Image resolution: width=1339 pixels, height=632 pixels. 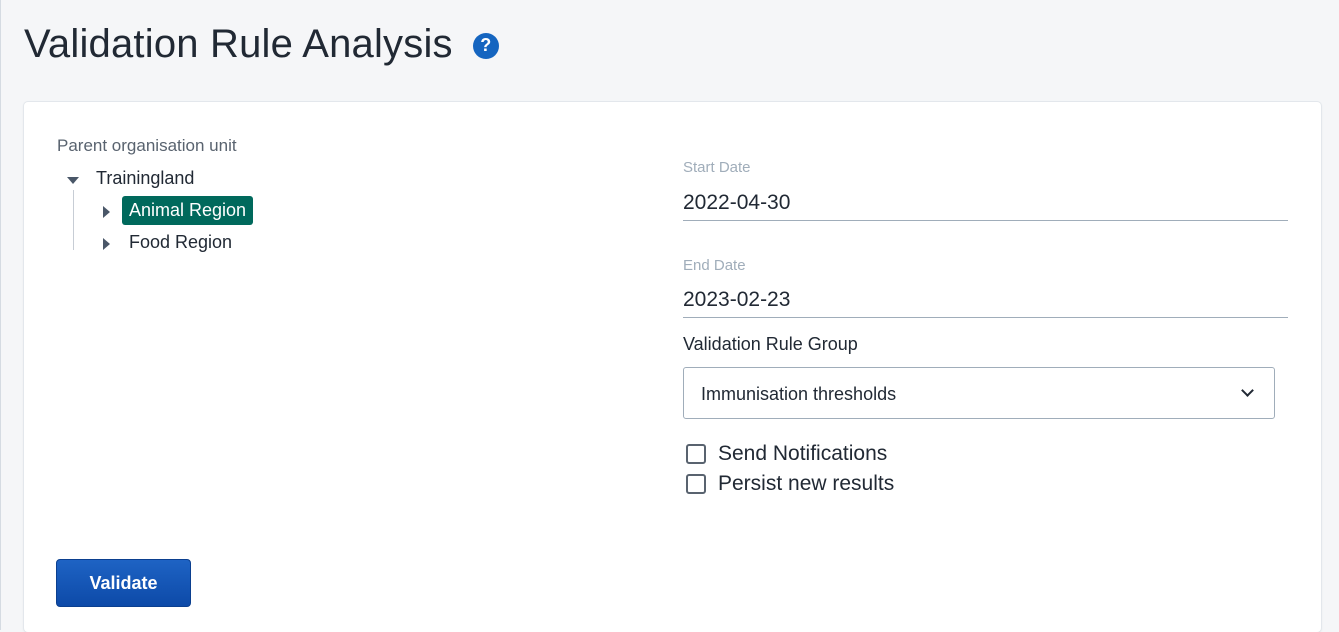 I want to click on tree-node-label: Trainingland, so click(x=145, y=178).